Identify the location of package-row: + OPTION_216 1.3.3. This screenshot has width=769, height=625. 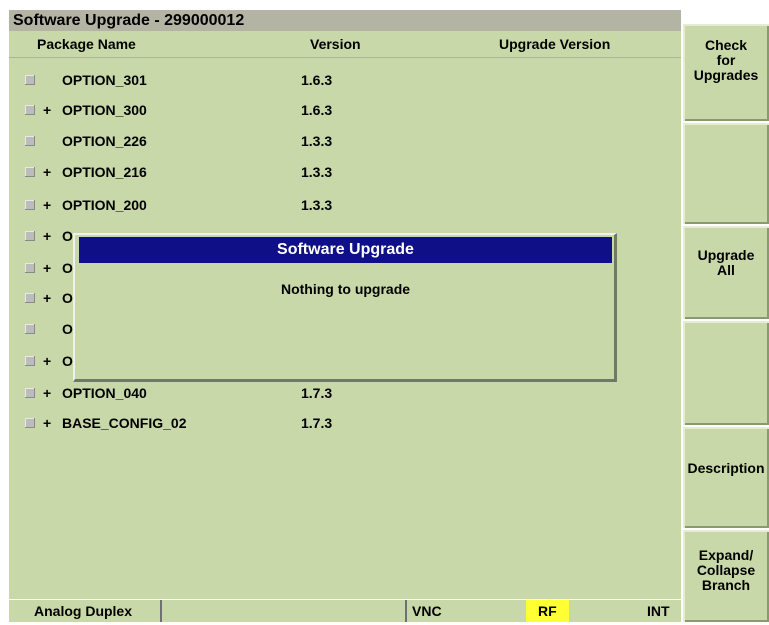
(345, 172).